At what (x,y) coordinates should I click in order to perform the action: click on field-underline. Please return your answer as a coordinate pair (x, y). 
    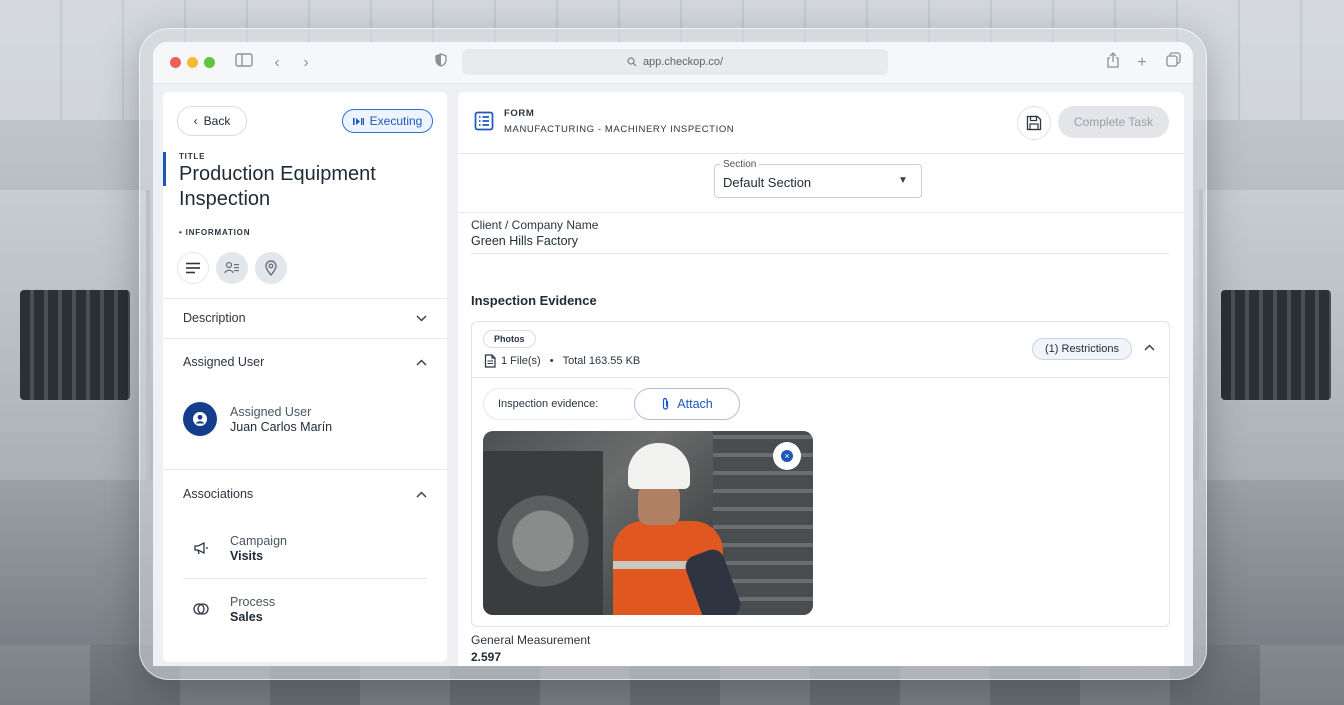
    Looking at the image, I should click on (820, 253).